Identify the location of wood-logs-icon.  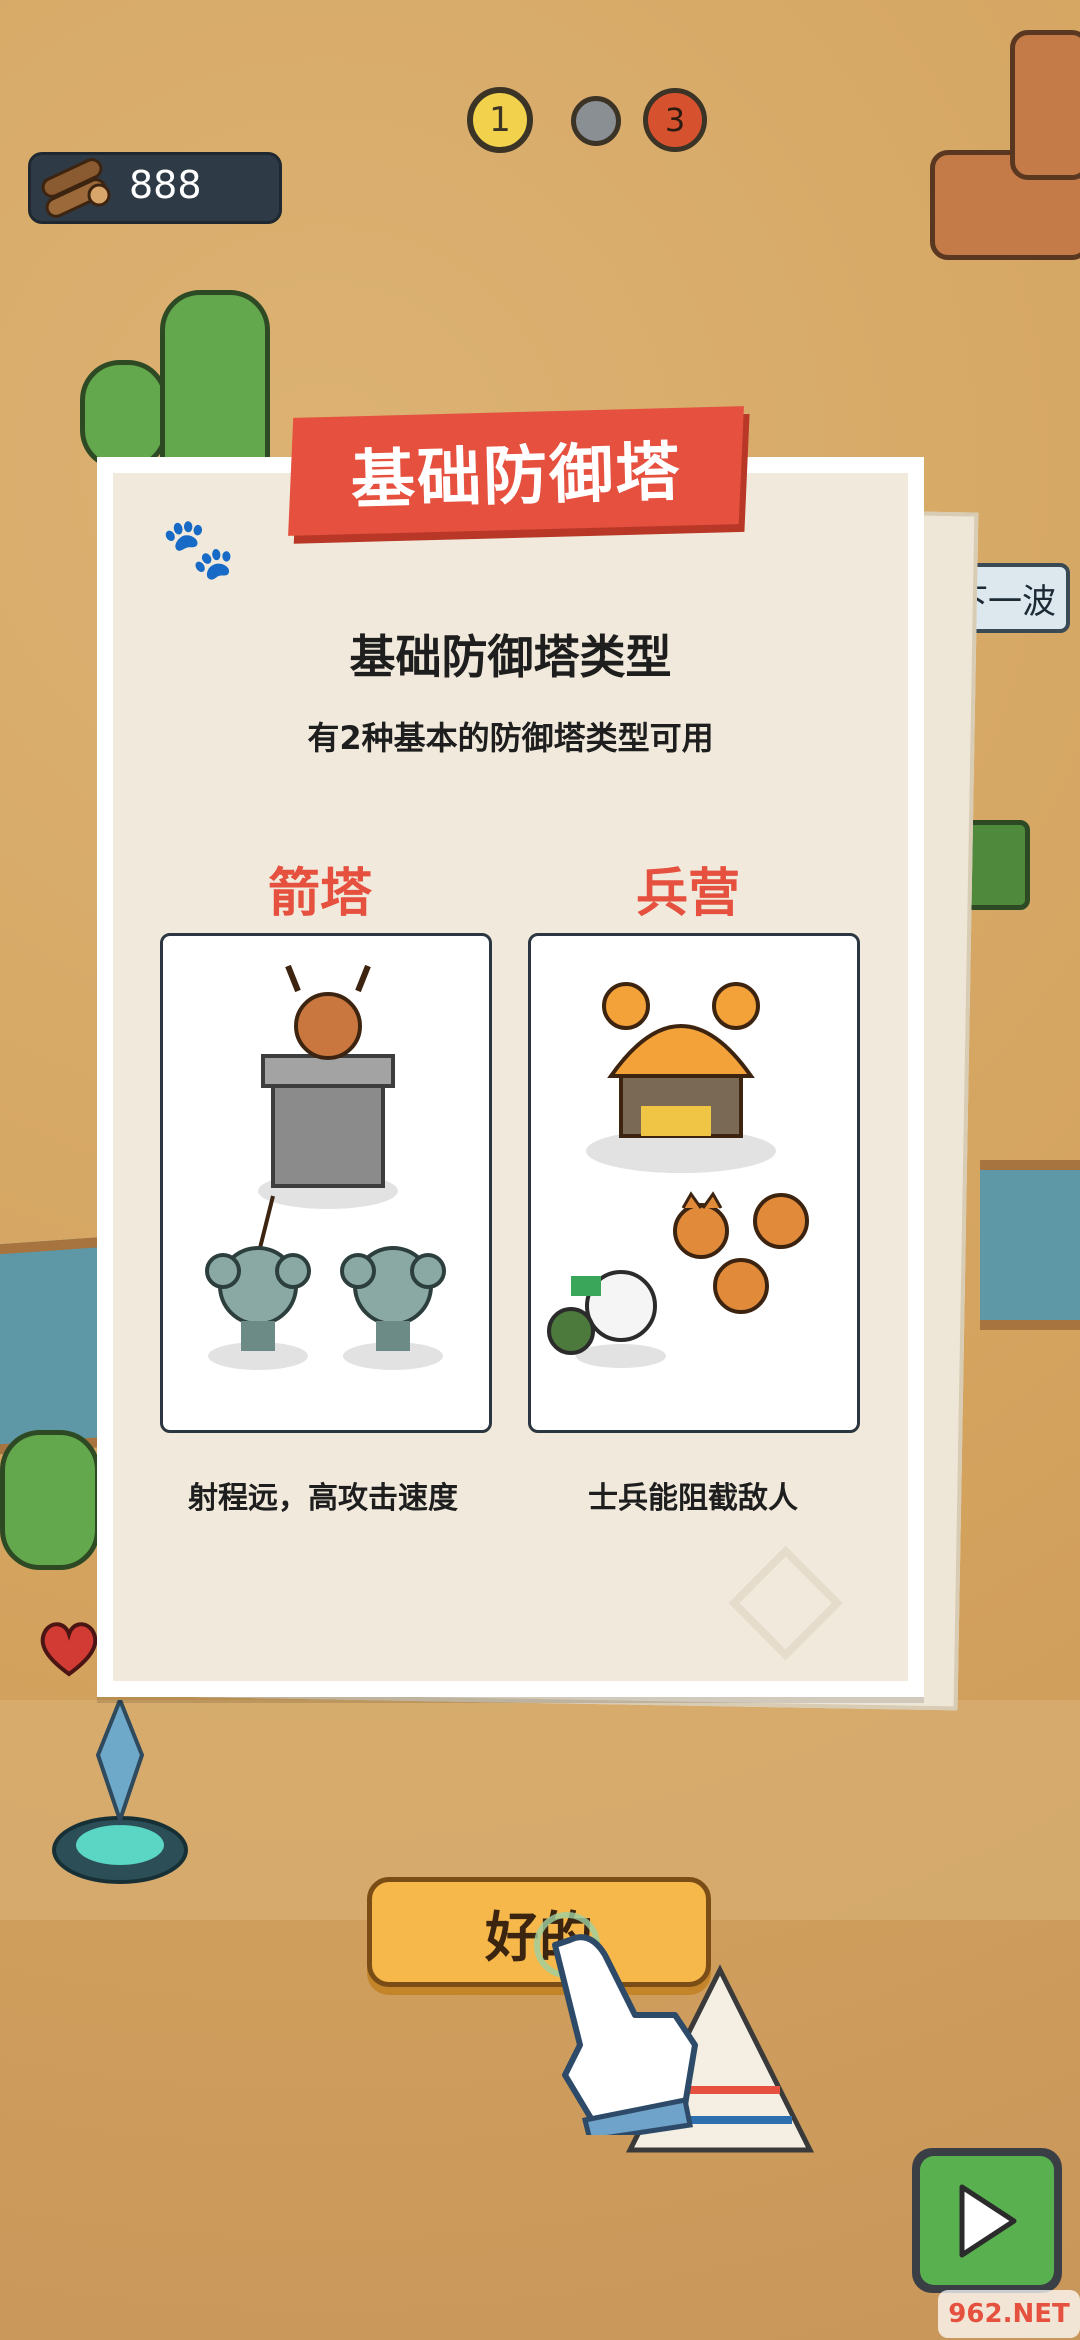
(76, 188).